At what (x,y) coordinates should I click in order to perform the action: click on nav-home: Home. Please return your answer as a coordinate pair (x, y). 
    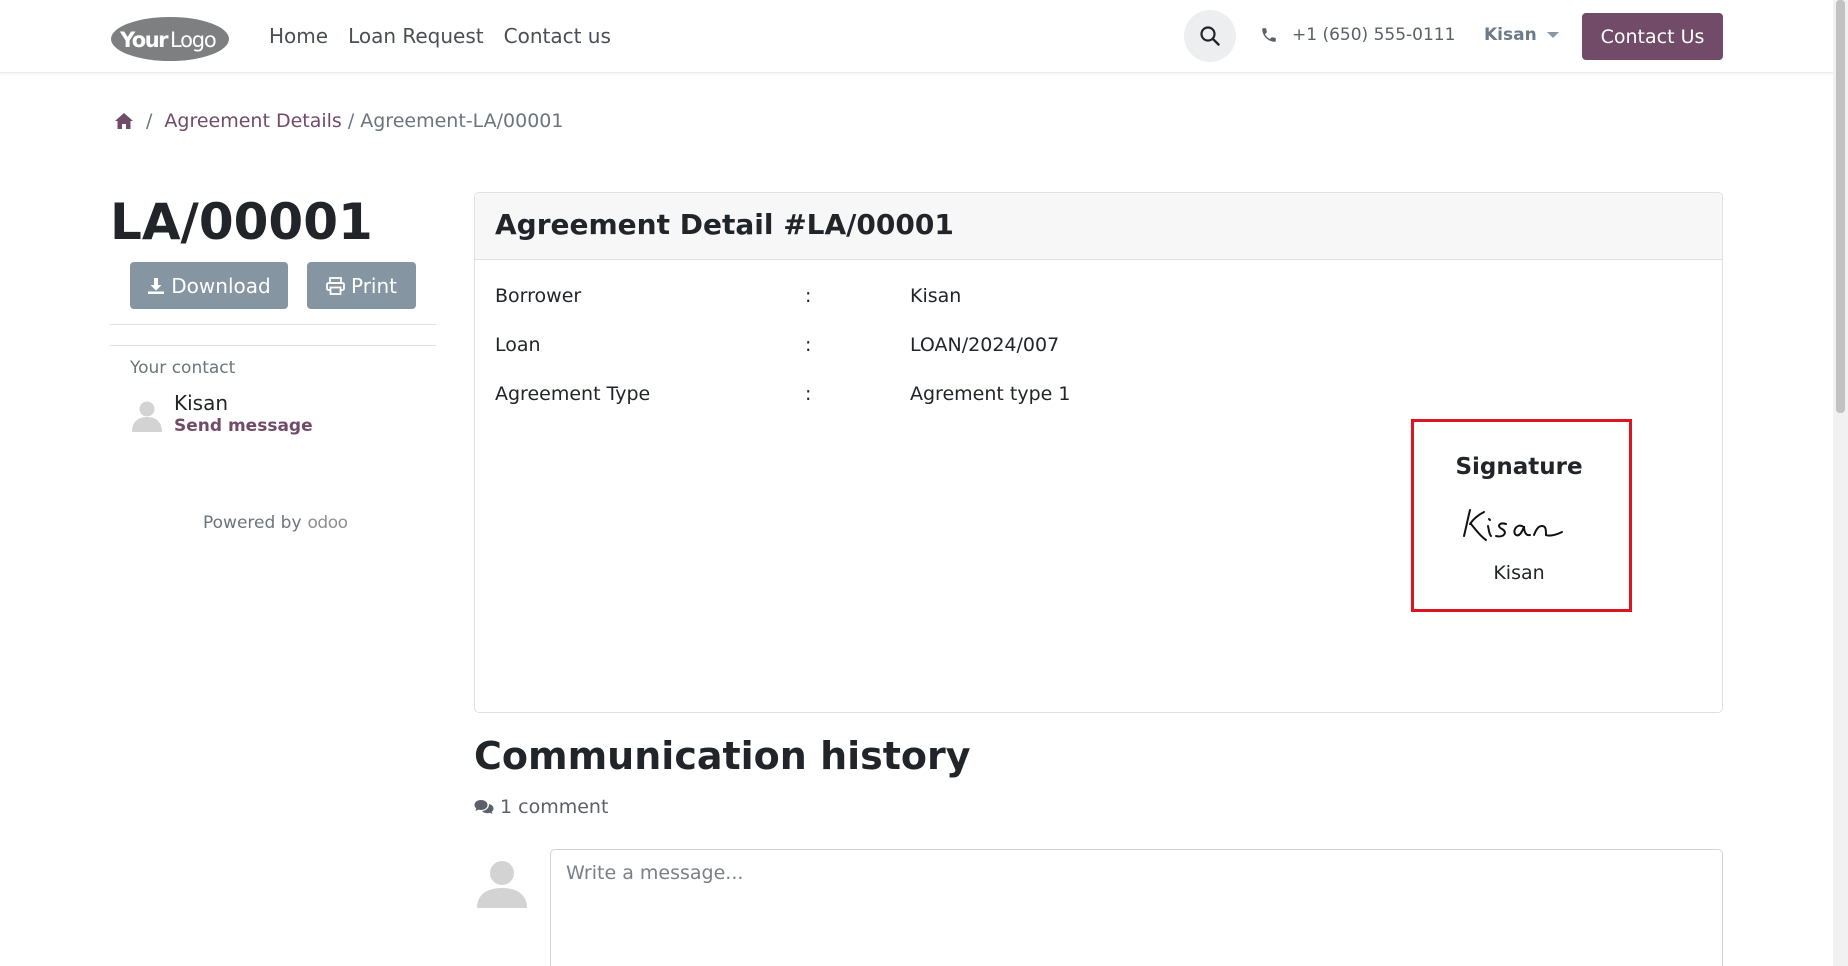
    Looking at the image, I should click on (298, 36).